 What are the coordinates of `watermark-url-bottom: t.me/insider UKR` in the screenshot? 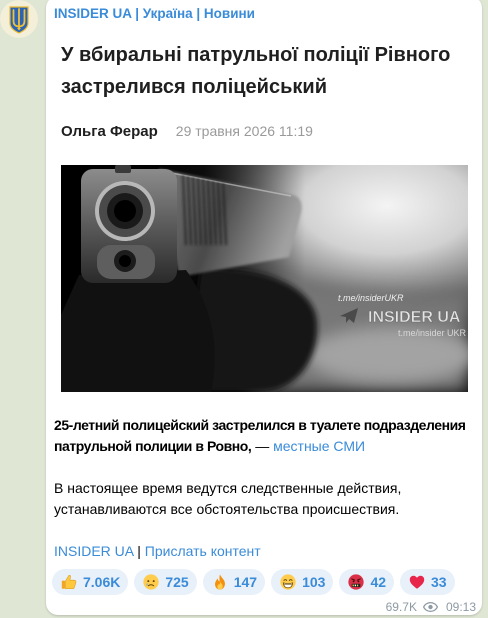 It's located at (432, 333).